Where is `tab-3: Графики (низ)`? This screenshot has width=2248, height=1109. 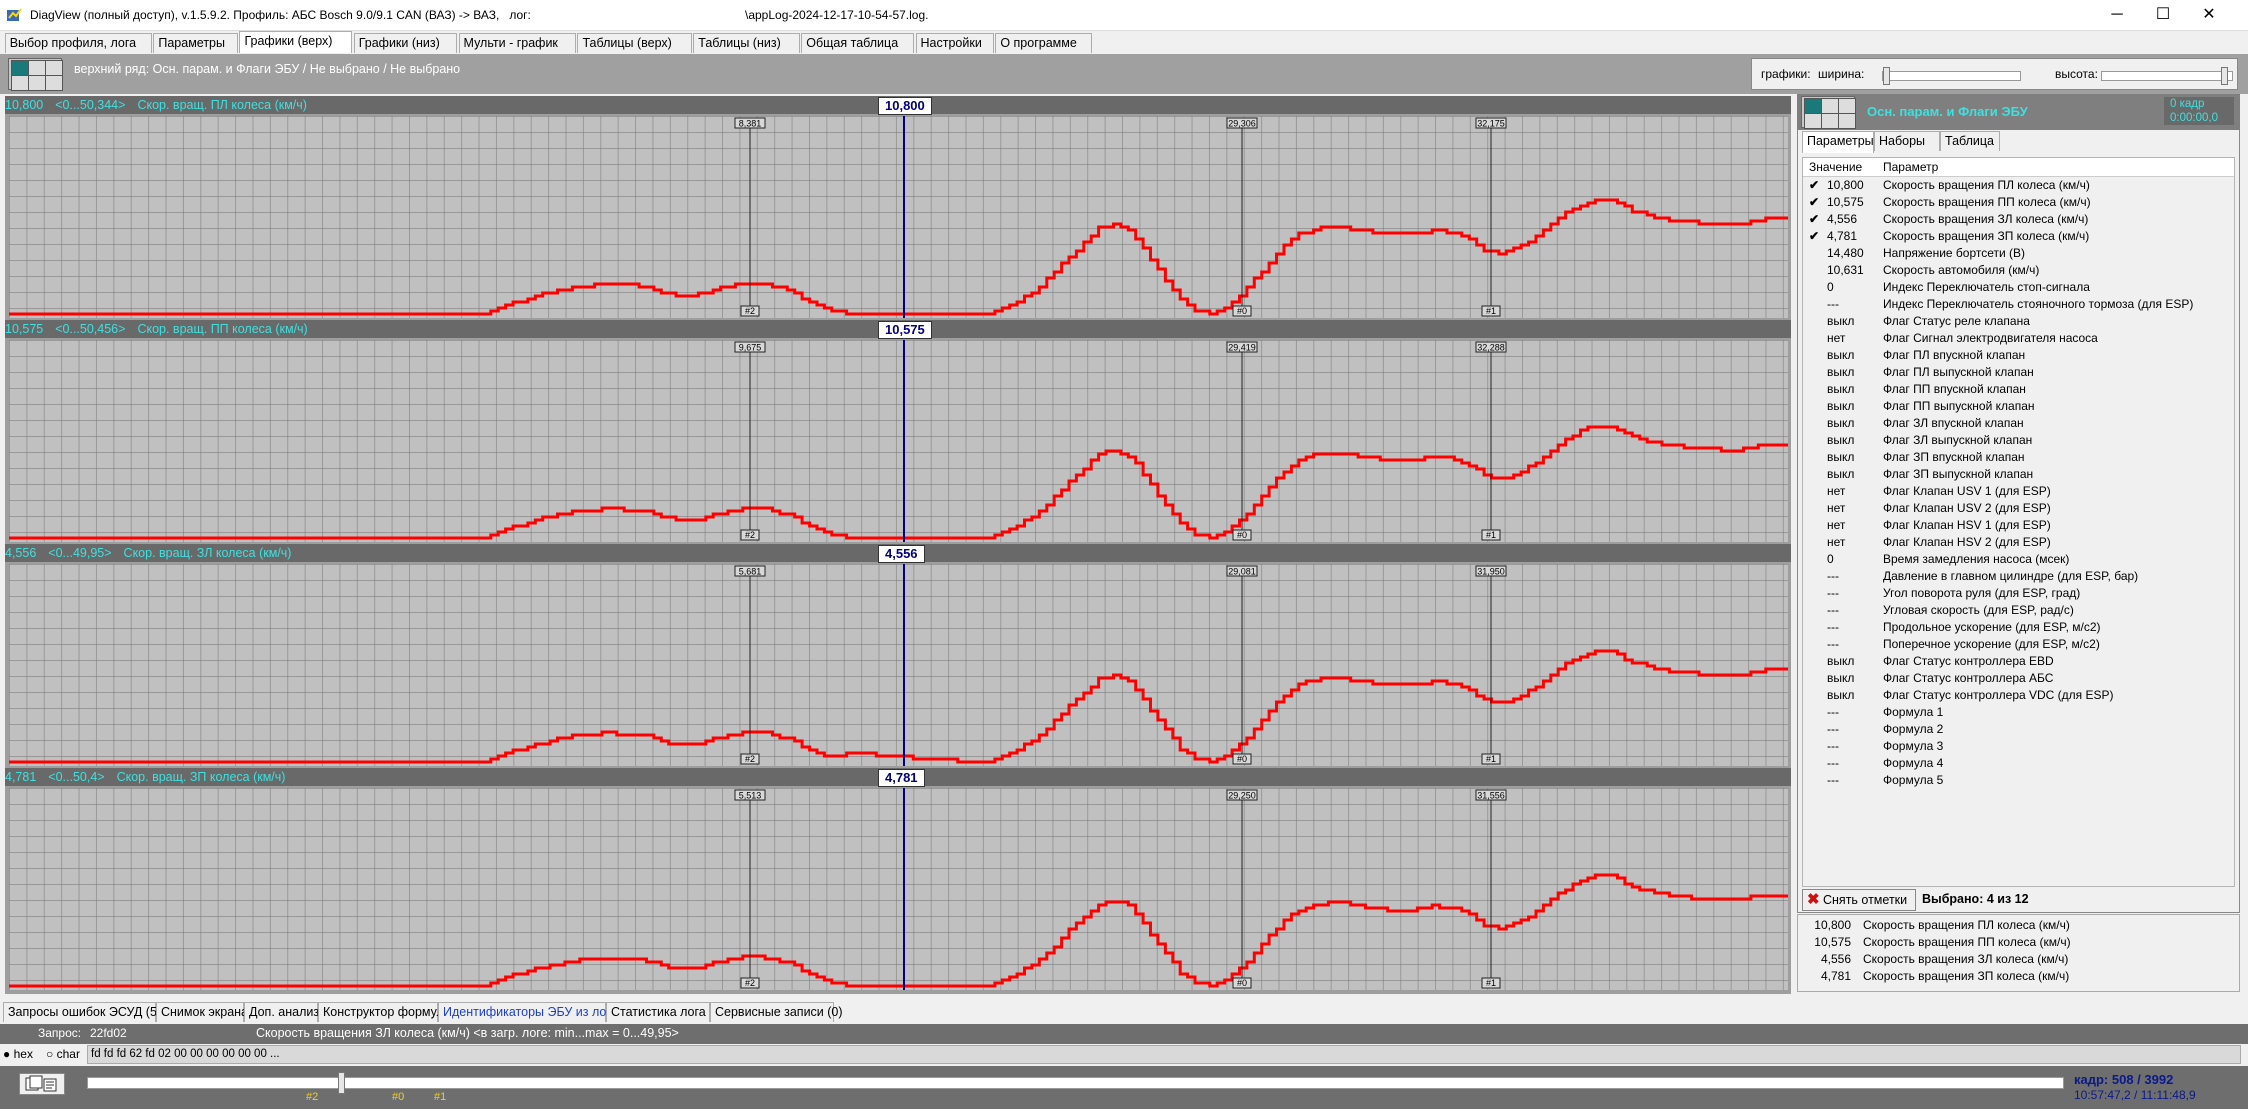 tab-3: Графики (низ) is located at coordinates (405, 43).